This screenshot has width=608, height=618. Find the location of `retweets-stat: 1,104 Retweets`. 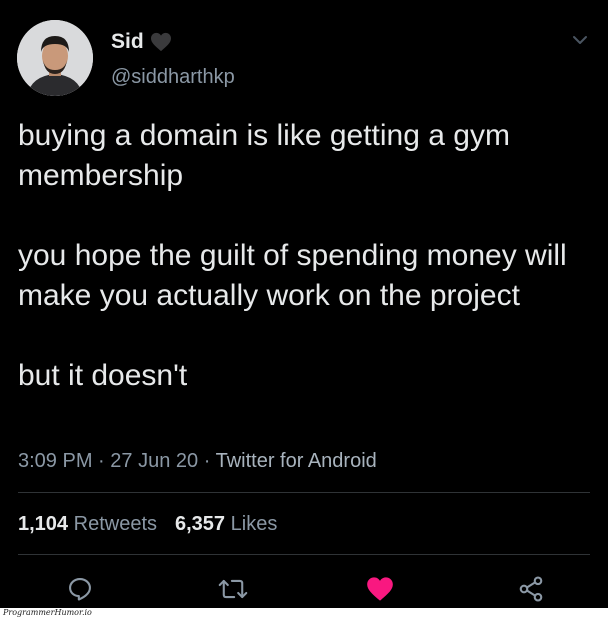

retweets-stat: 1,104 Retweets is located at coordinates (87, 524).